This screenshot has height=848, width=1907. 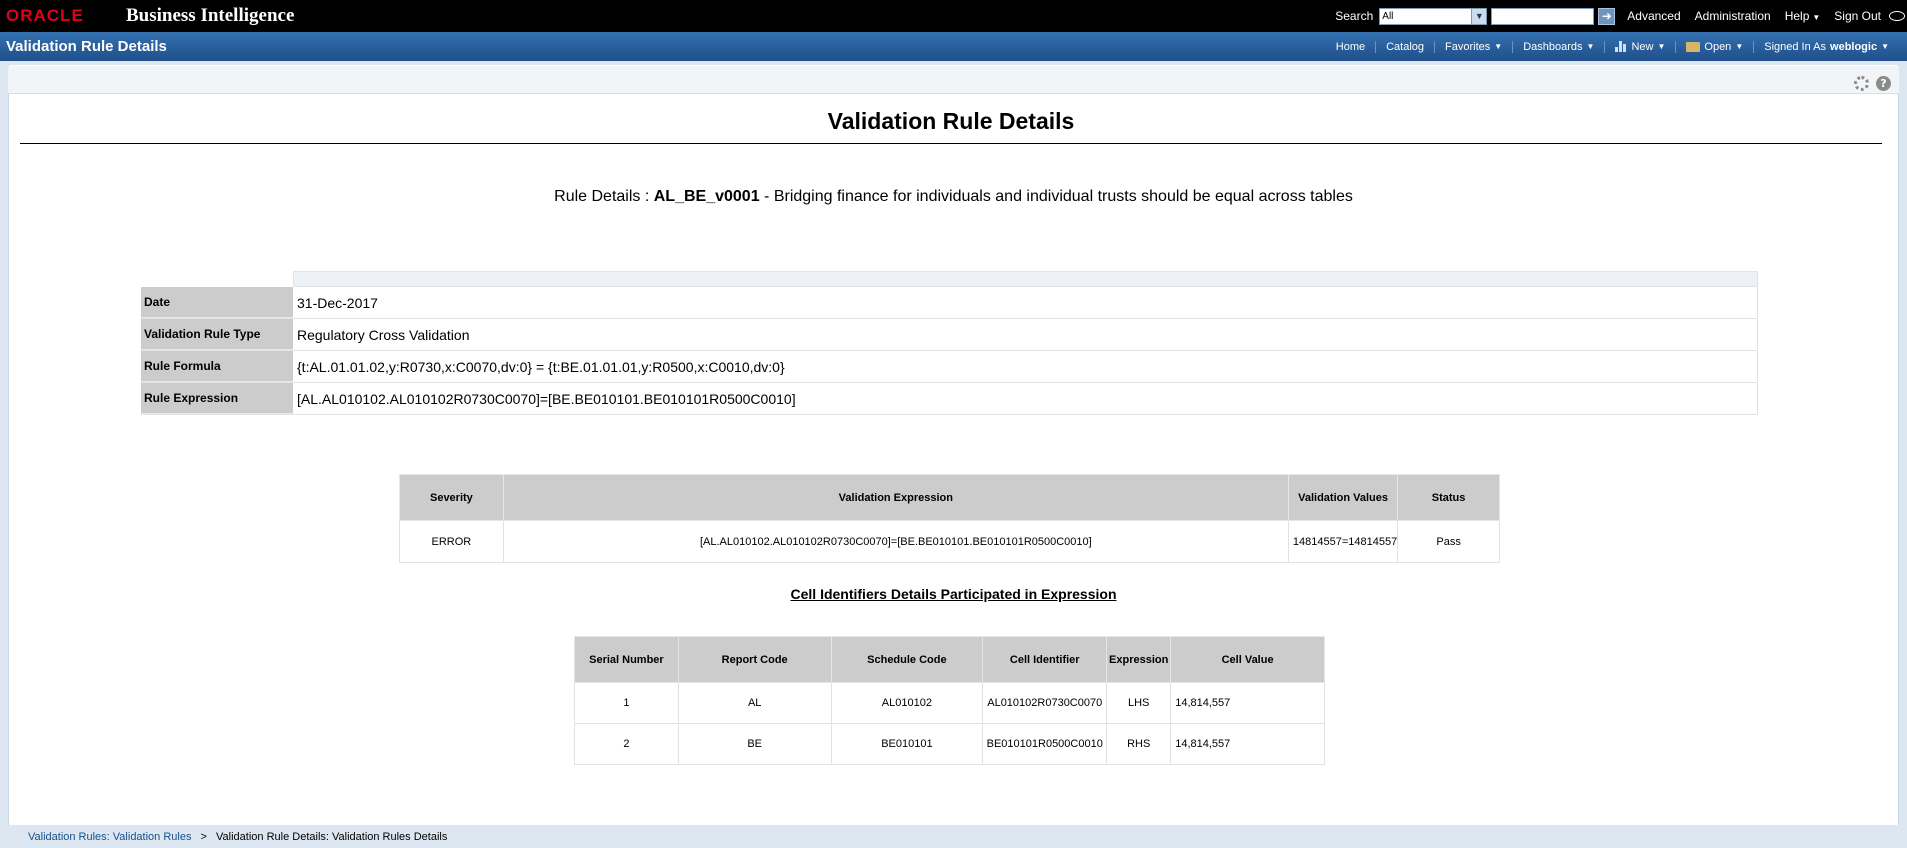 What do you see at coordinates (451, 497) in the screenshot?
I see `column-header: Severity` at bounding box center [451, 497].